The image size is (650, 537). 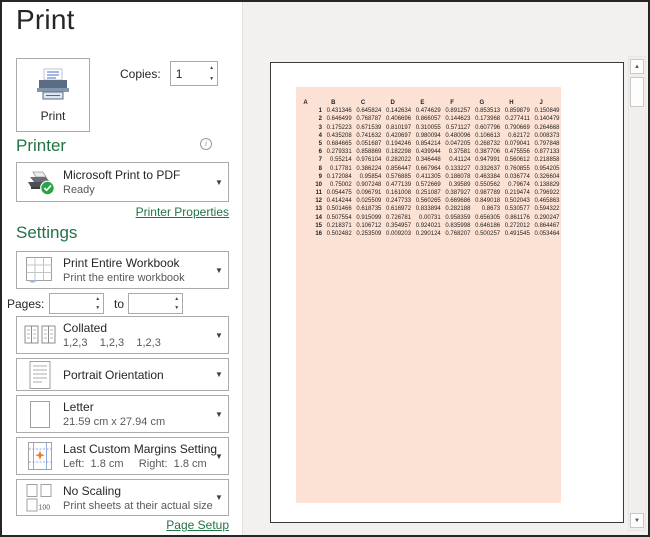 I want to click on printer-select: Microsoft Print to PDF Ready ▼, so click(x=122, y=182).